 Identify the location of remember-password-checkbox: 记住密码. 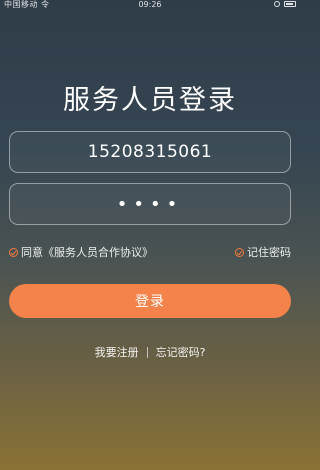
(263, 252).